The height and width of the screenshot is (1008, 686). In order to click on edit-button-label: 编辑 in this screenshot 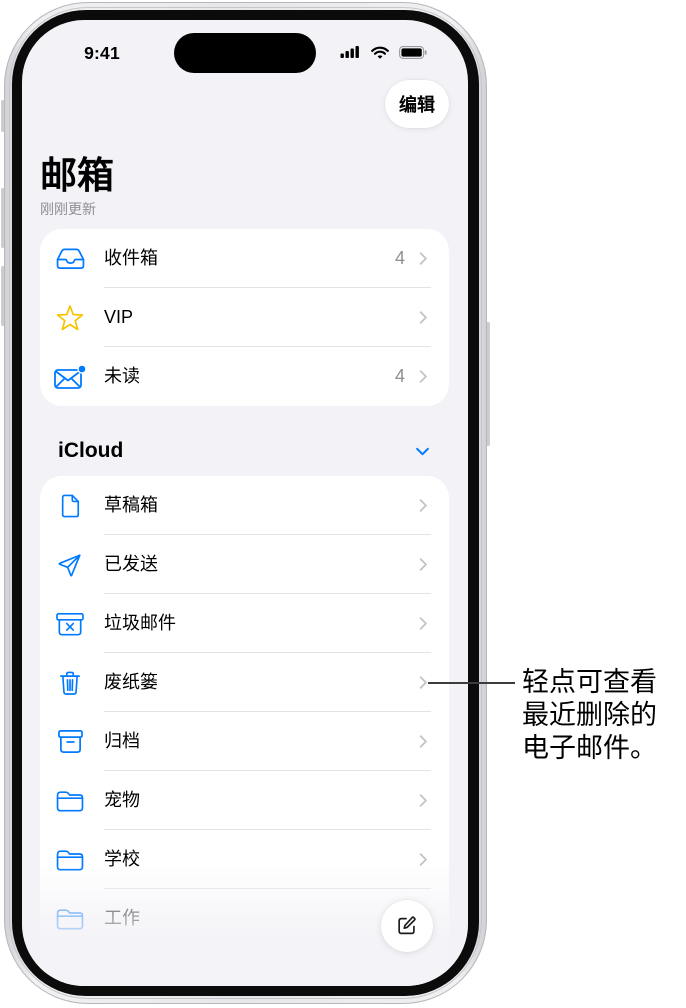, I will do `click(417, 105)`.